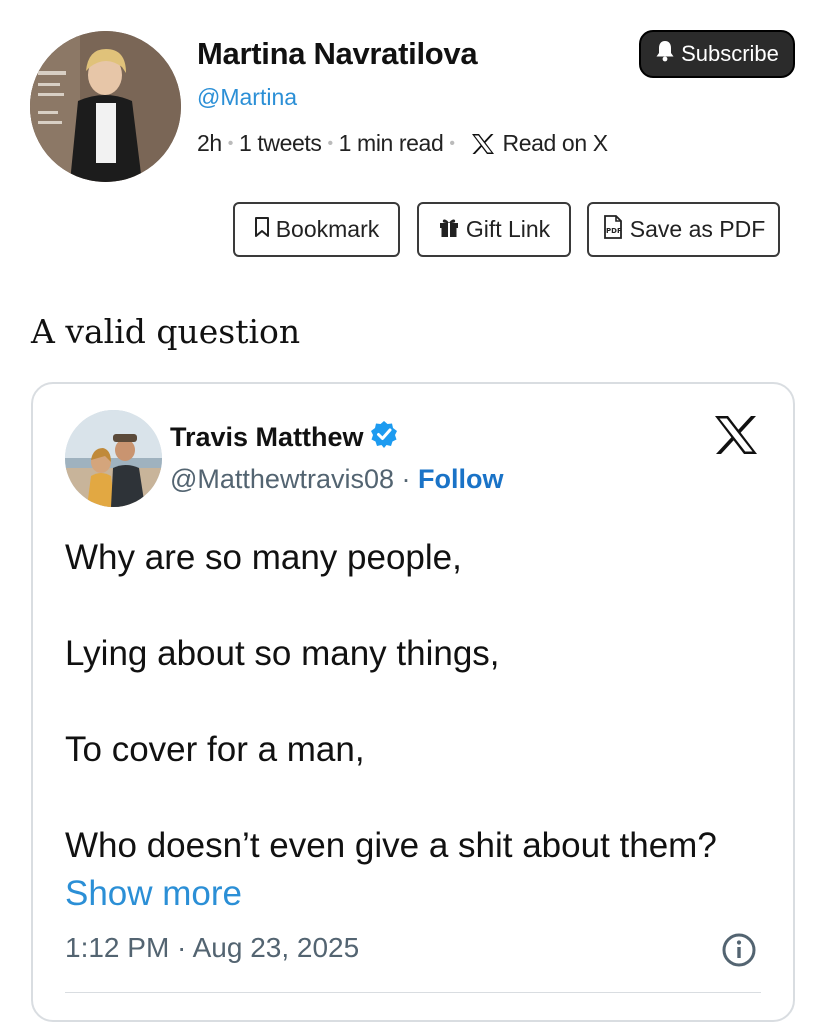  I want to click on post-meta: 2h • 1 tweets • 1 min read • Read on X, so click(402, 143).